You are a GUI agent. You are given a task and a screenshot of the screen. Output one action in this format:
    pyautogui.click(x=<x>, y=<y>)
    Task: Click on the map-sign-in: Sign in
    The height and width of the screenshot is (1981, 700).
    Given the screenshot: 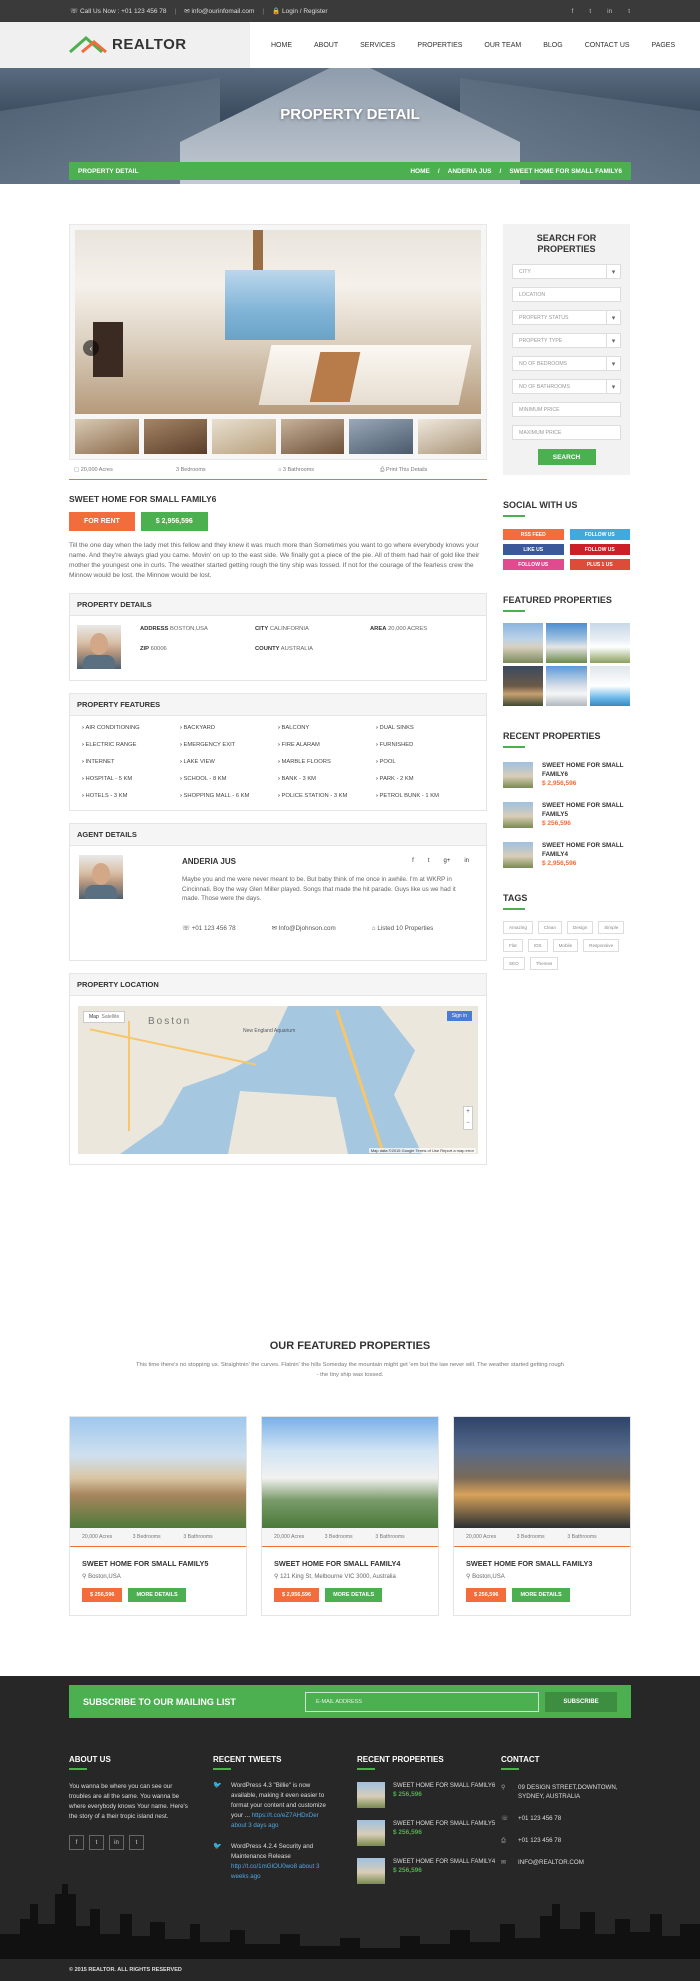 What is the action you would take?
    pyautogui.click(x=459, y=1016)
    